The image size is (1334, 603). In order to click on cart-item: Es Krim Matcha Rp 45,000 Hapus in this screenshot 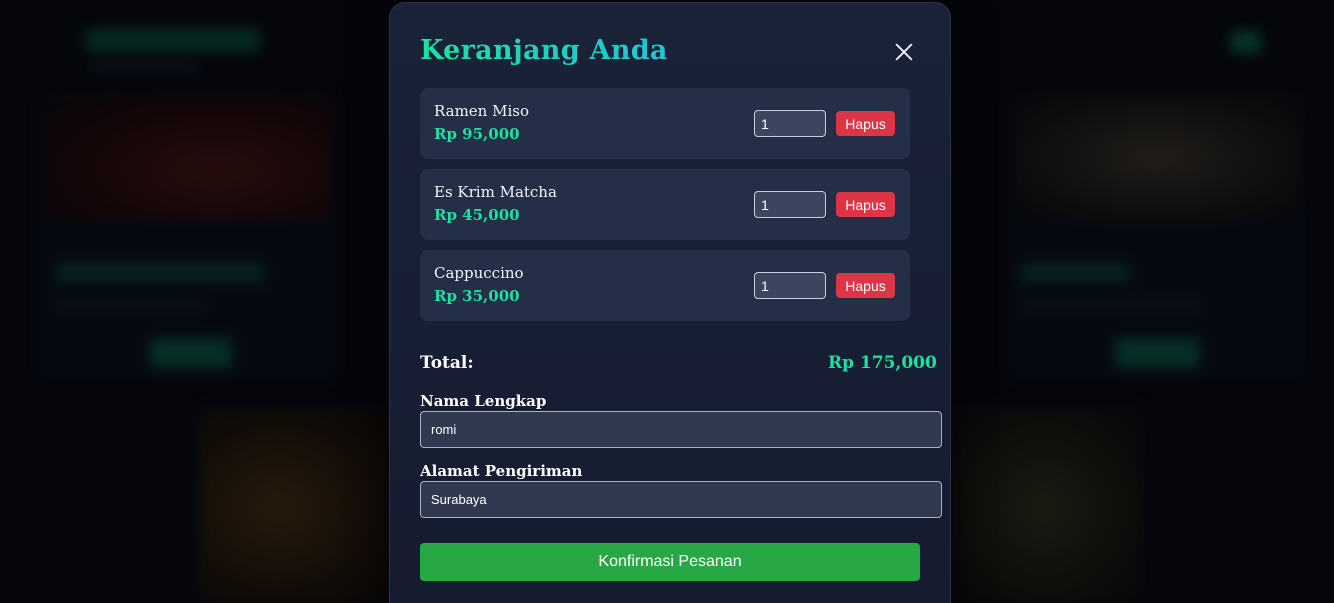, I will do `click(665, 204)`.